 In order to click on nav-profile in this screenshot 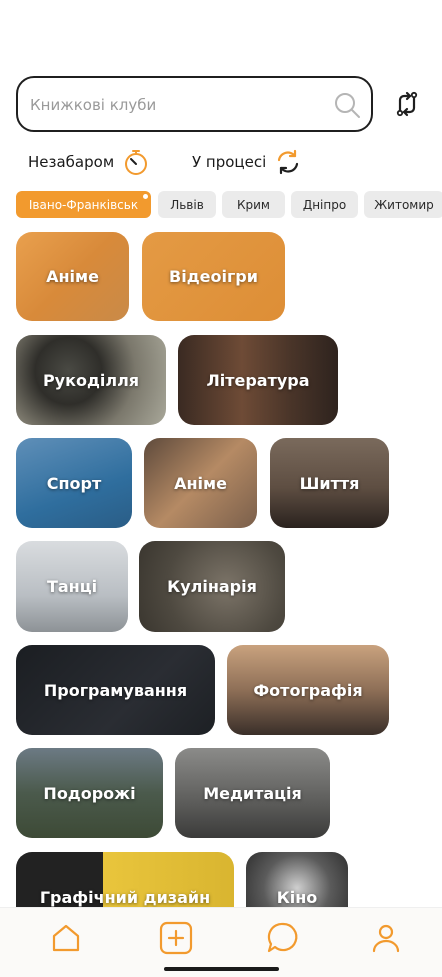, I will do `click(386, 938)`.